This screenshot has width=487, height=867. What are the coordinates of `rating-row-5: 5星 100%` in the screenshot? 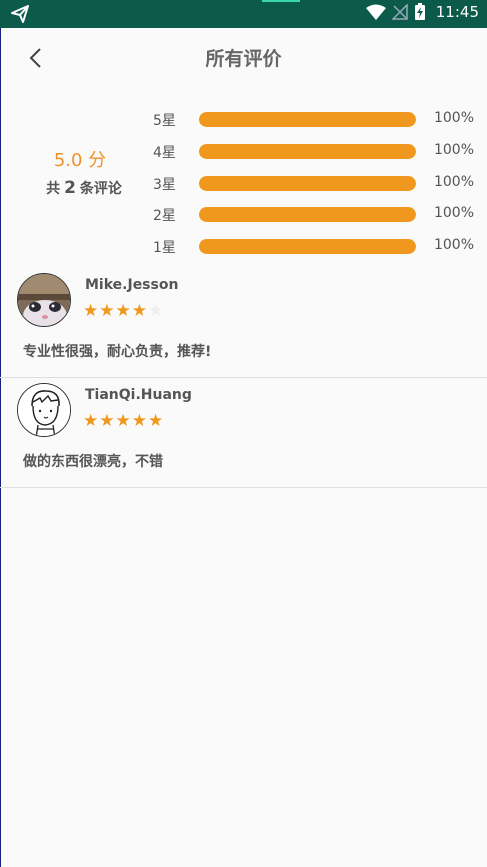 It's located at (243, 120).